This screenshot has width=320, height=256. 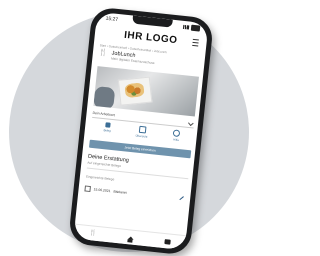 I want to click on receipt-date: 15.06.2021, so click(x=102, y=190).